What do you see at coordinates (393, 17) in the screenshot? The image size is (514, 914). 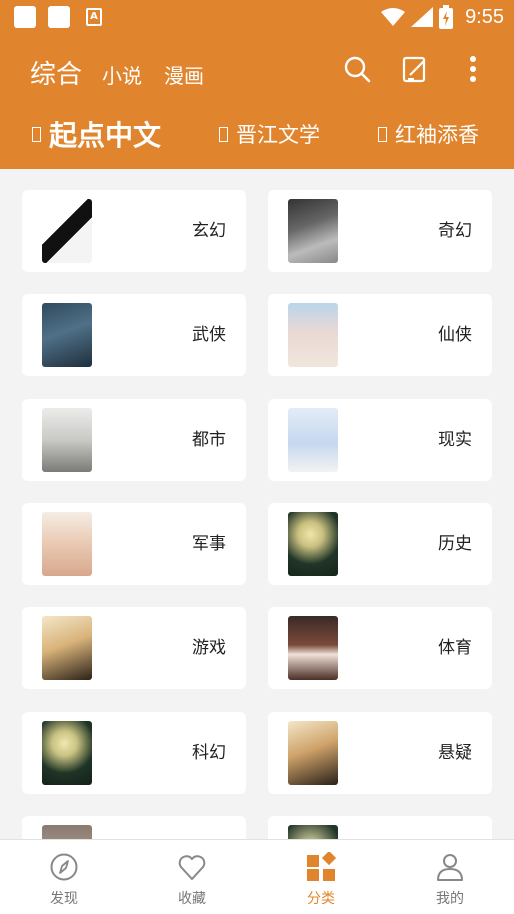 I see `wifi-icon` at bounding box center [393, 17].